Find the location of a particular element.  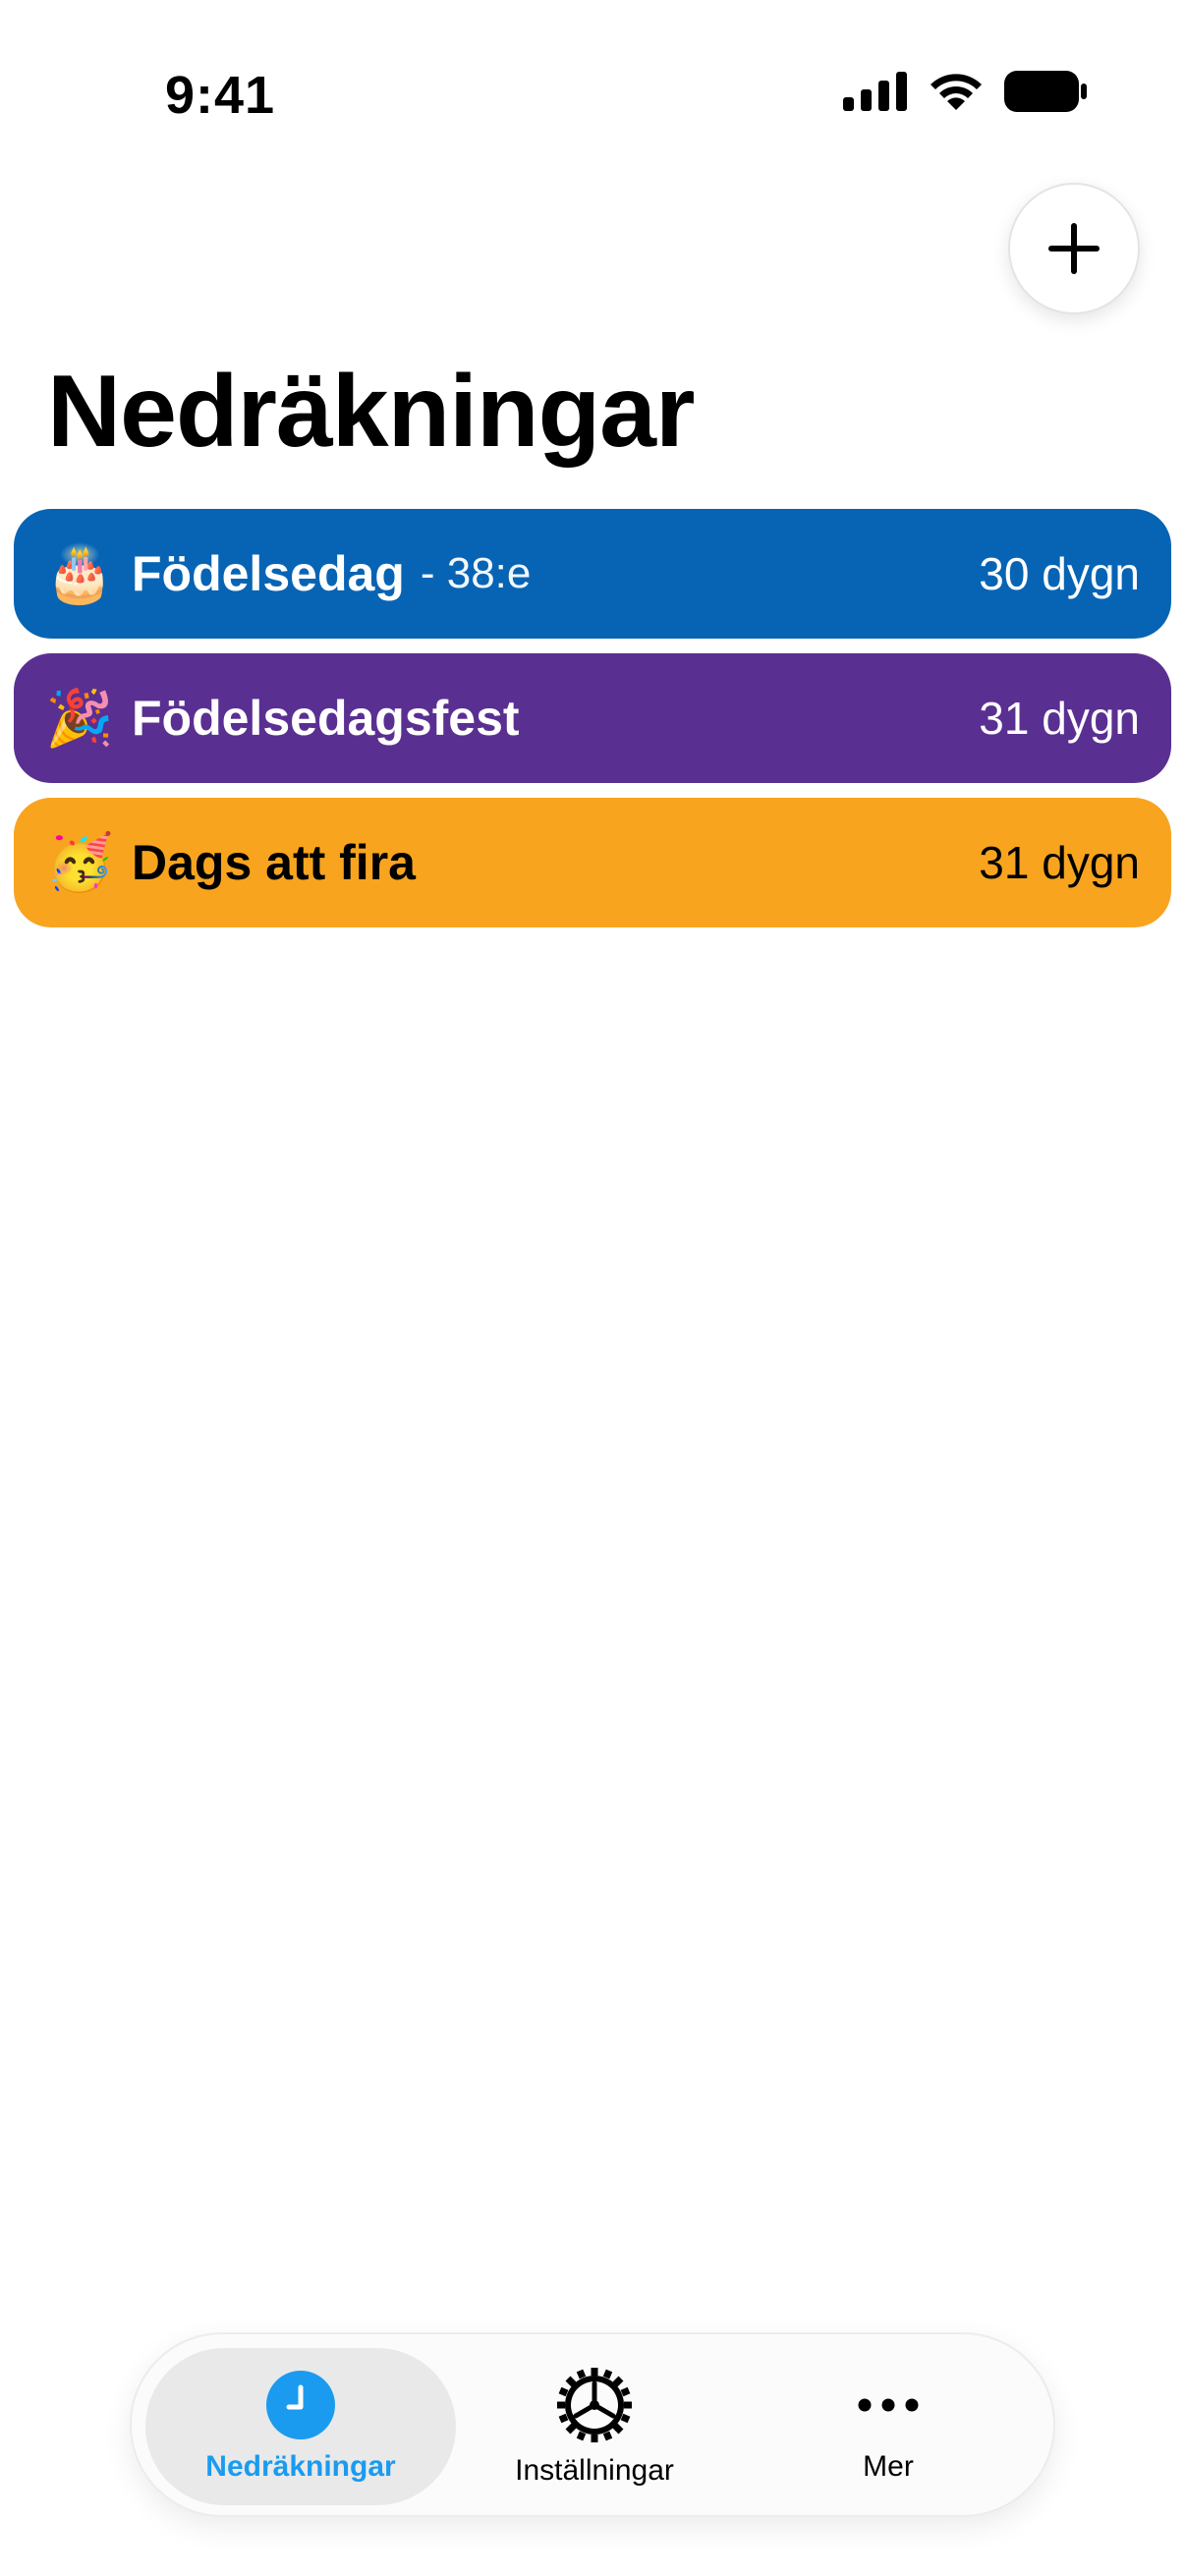

partying-face-icon: 🥳 is located at coordinates (80, 862).